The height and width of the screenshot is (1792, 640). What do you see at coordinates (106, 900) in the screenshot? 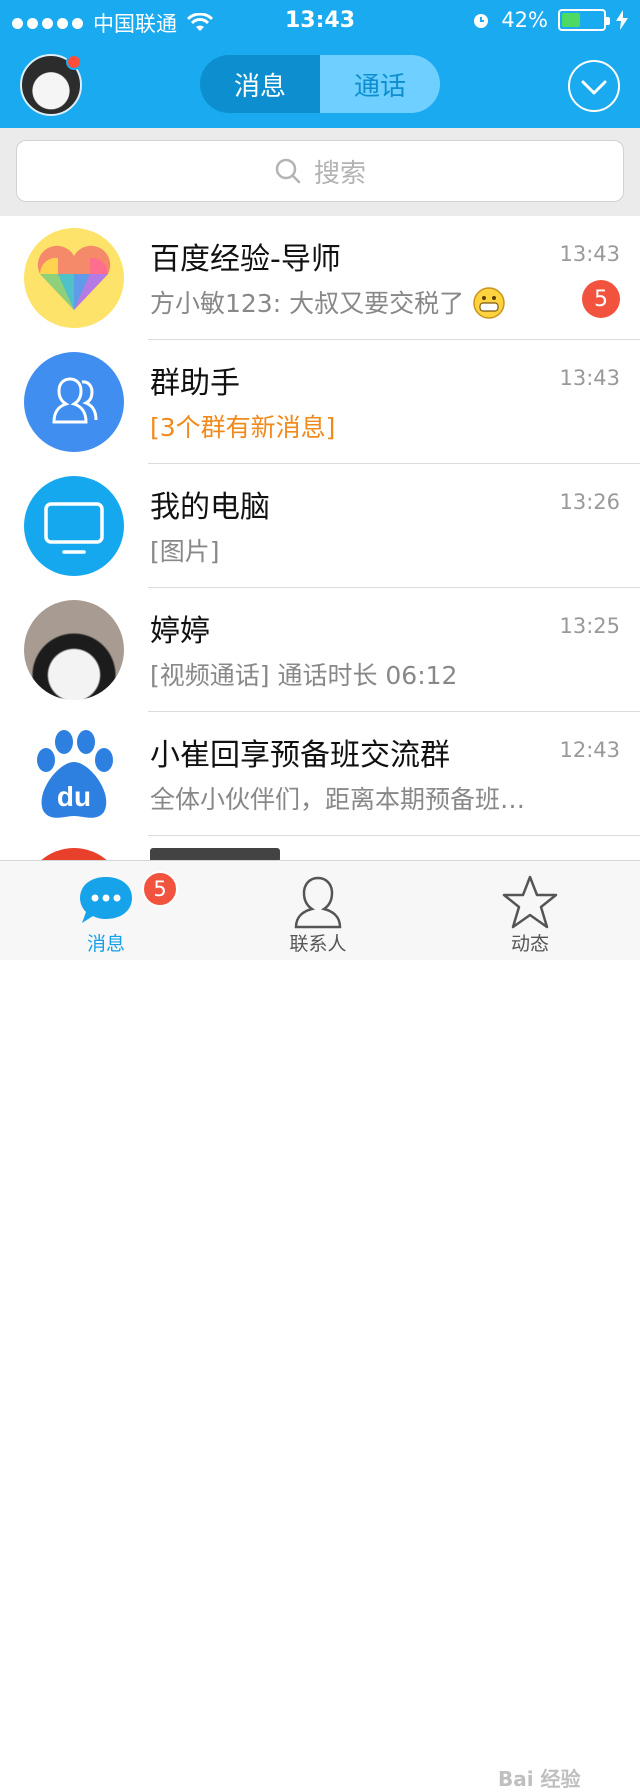
I see `chat-bubble-icon` at bounding box center [106, 900].